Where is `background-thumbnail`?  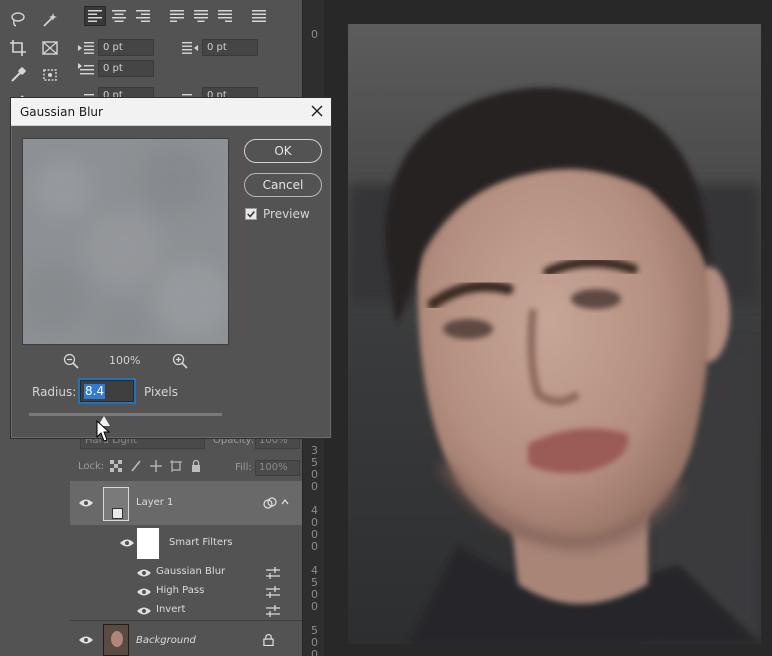 background-thumbnail is located at coordinates (116, 640).